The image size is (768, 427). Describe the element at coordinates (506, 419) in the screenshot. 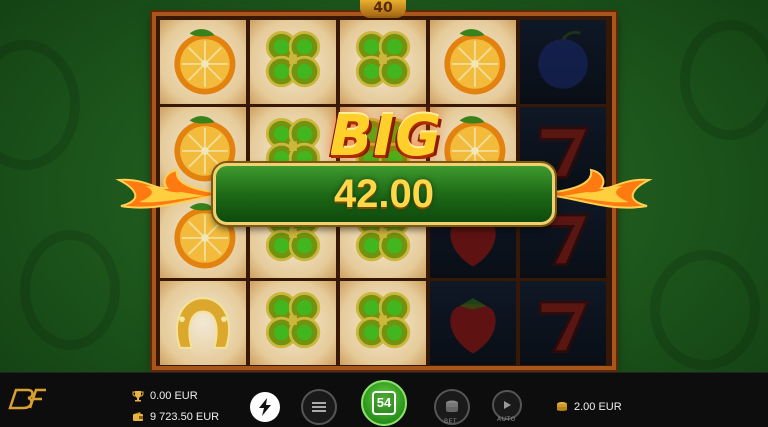

I see `auto-label: AUTO` at that location.